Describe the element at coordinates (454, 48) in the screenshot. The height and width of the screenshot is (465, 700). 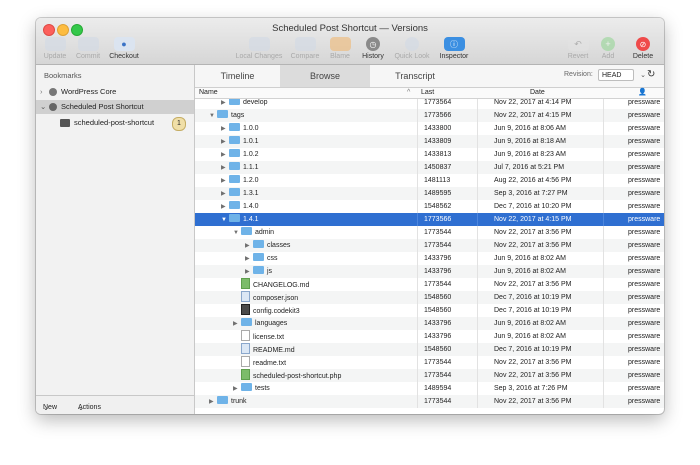
I see `inspector-button: ⓘ Inspector` at that location.